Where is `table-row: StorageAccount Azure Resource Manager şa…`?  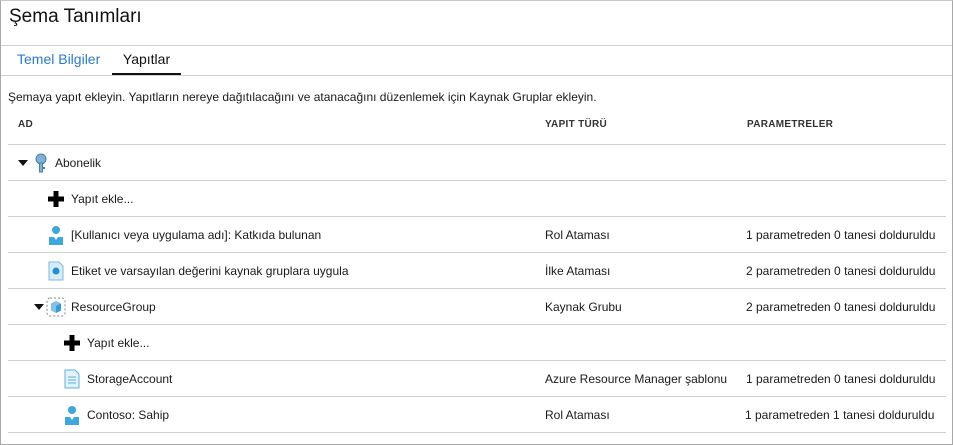
table-row: StorageAccount Azure Resource Manager şa… is located at coordinates (477, 378).